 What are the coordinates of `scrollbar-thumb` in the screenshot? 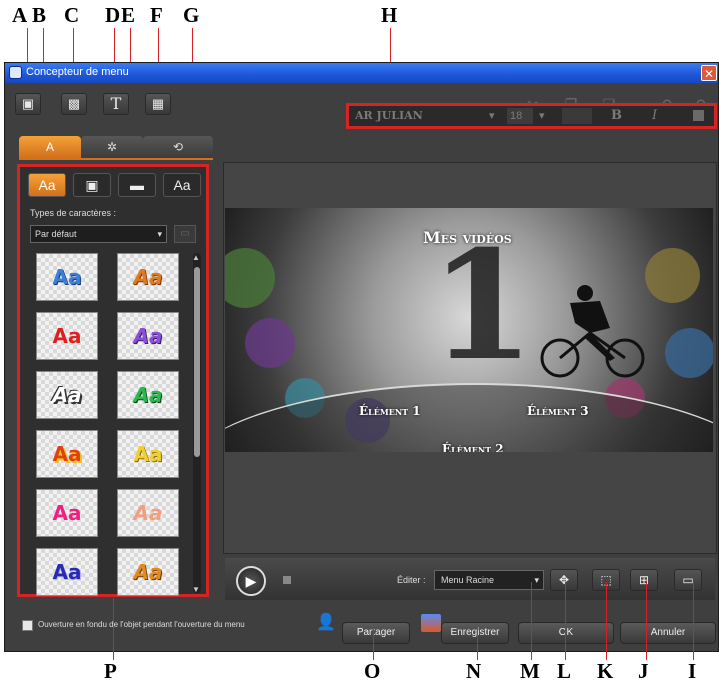 It's located at (197, 362).